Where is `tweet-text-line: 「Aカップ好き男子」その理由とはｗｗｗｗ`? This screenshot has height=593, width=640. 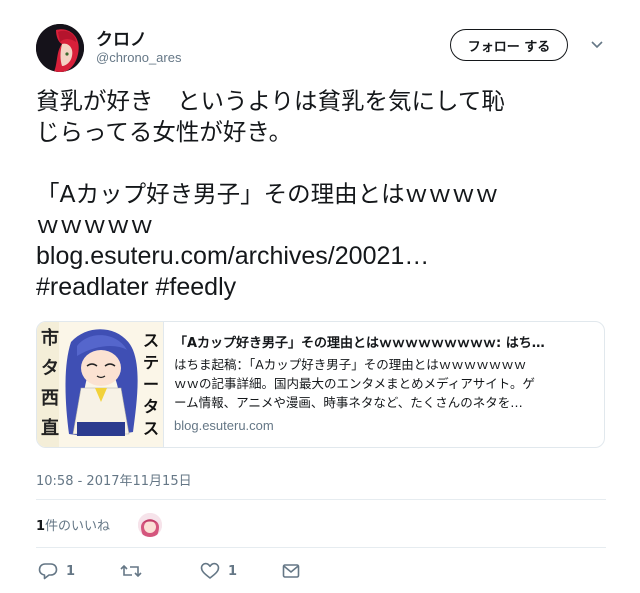
tweet-text-line: 「Aカップ好き男子」その理由とはｗｗｗｗ is located at coordinates (267, 194).